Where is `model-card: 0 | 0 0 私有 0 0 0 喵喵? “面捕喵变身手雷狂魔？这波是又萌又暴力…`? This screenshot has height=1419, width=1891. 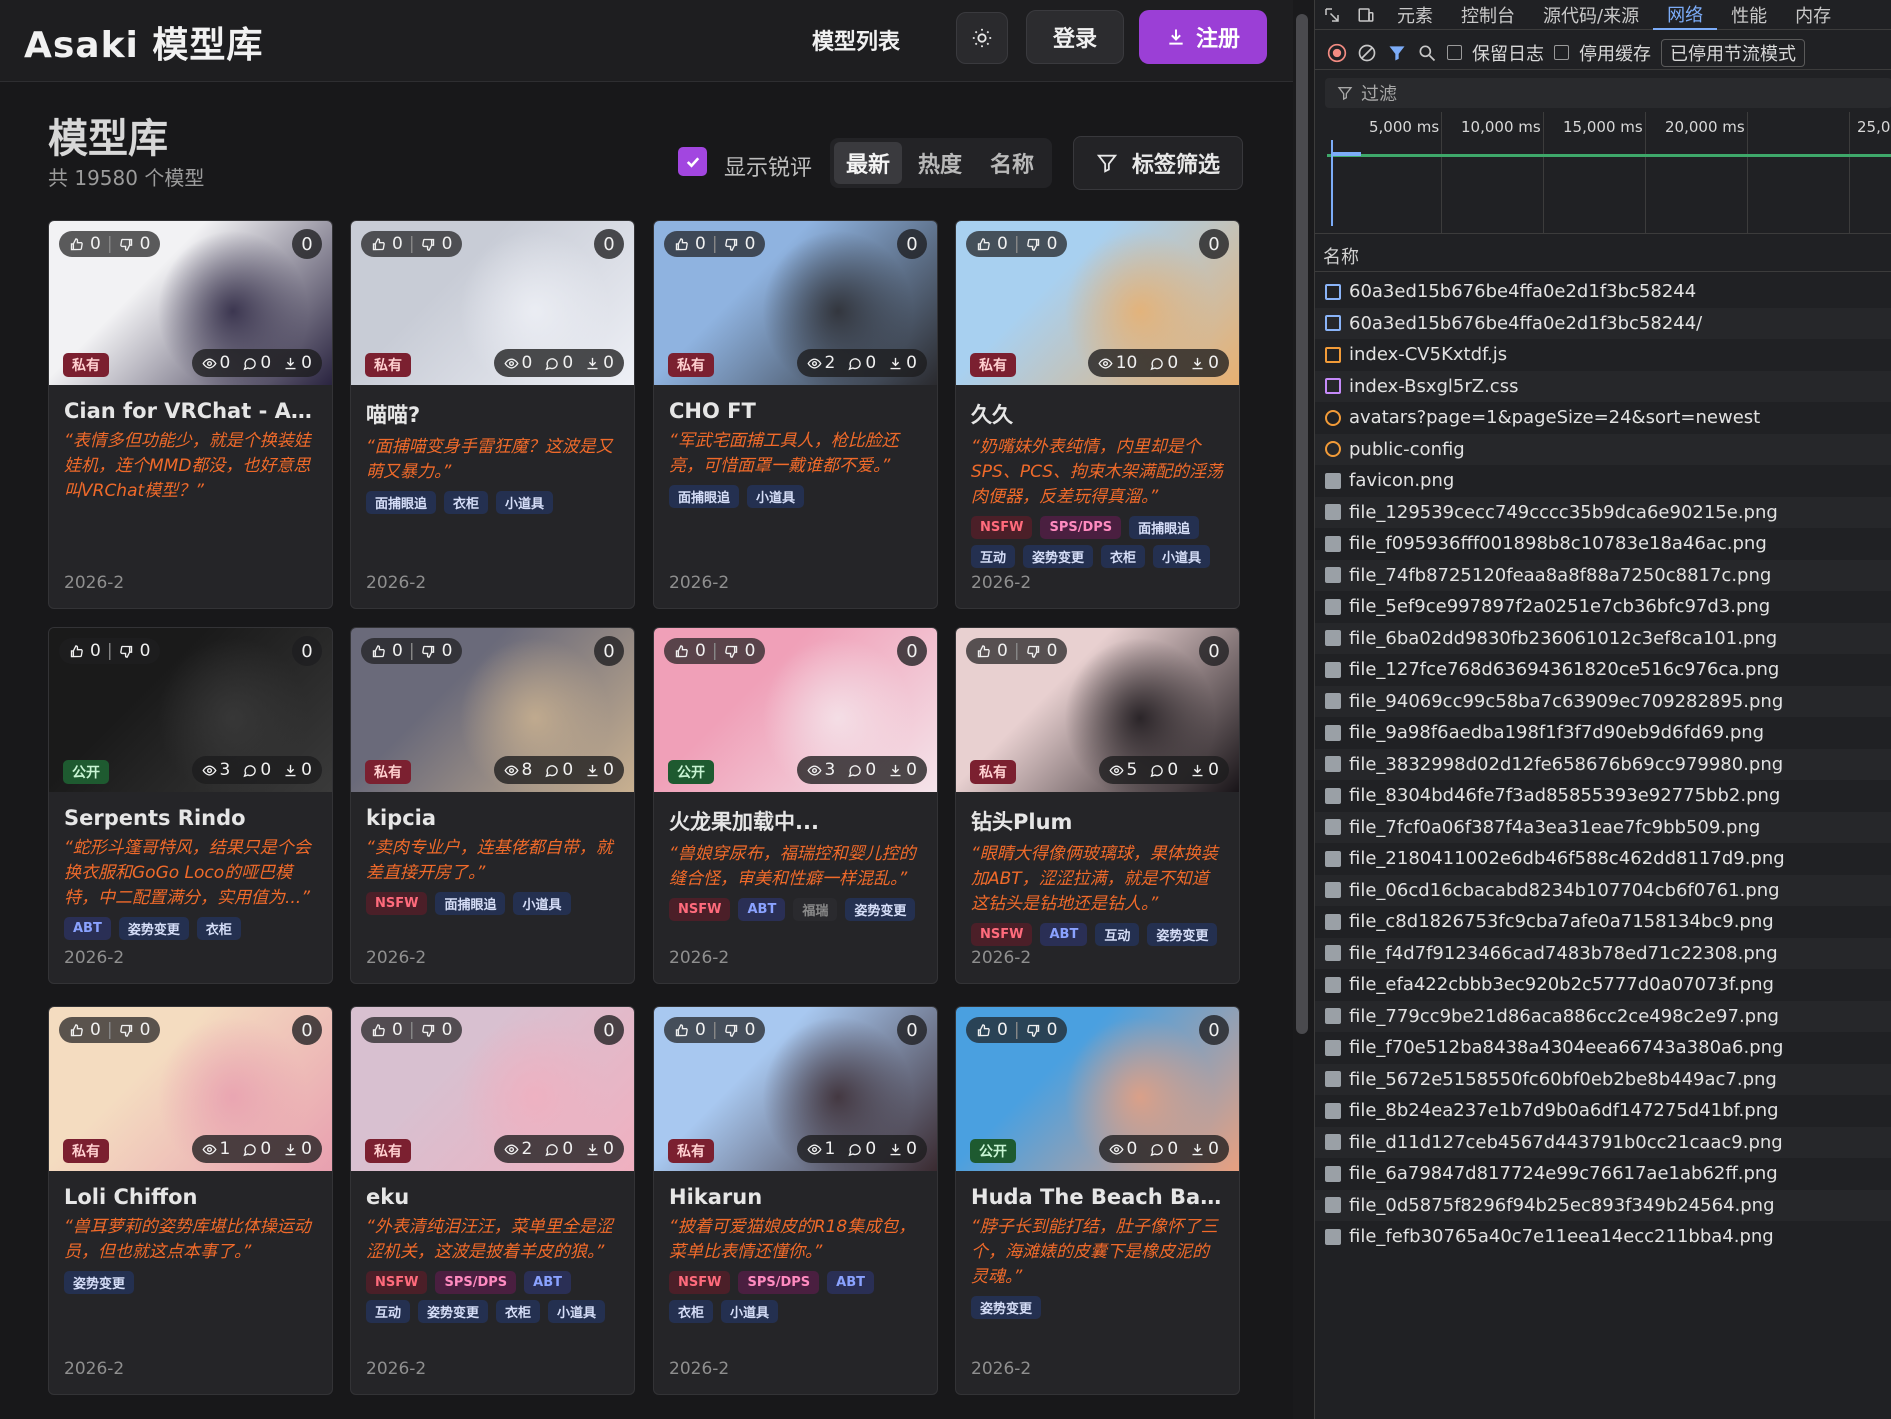
model-card: 0 | 0 0 私有 0 0 0 喵喵? “面捕喵变身手雷狂魔？这波是又萌又暴力… is located at coordinates (492, 414).